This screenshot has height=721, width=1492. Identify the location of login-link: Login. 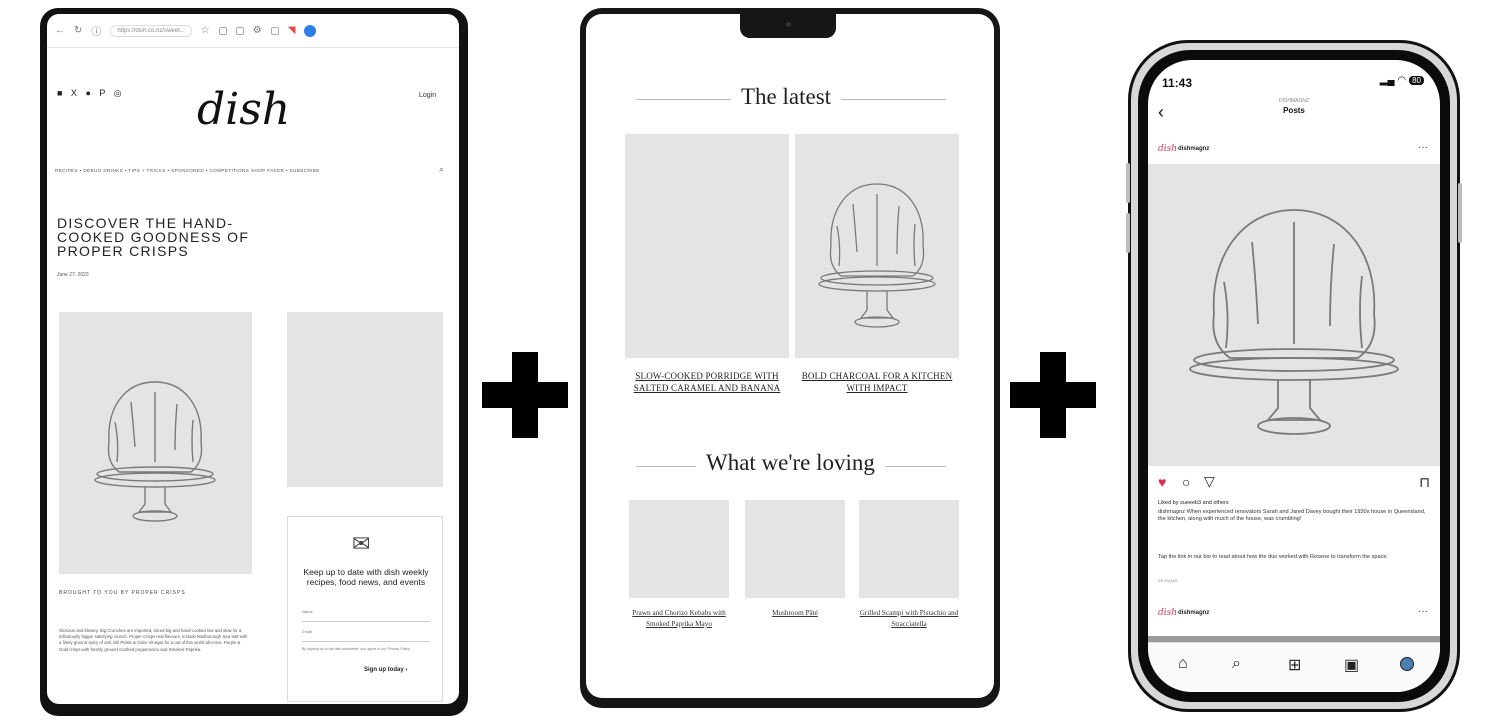
(427, 95).